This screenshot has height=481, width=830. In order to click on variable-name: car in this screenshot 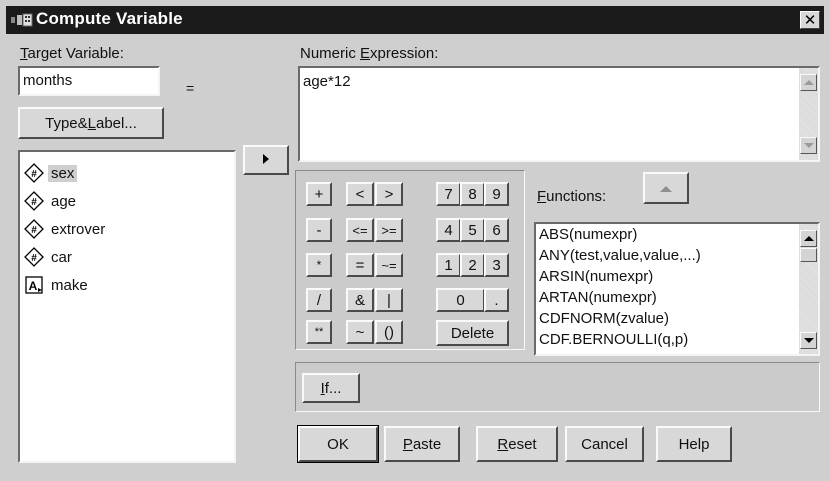, I will do `click(61, 257)`.